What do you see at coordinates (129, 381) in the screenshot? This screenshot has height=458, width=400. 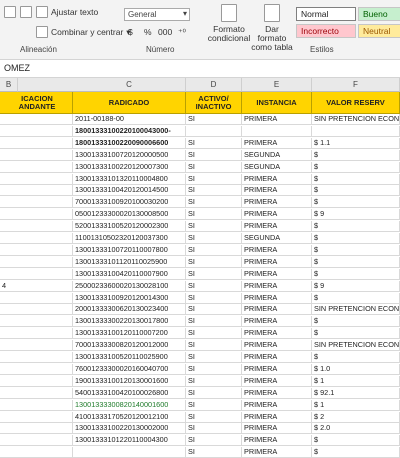 I see `cell-c: 19001333100120130001600` at bounding box center [129, 381].